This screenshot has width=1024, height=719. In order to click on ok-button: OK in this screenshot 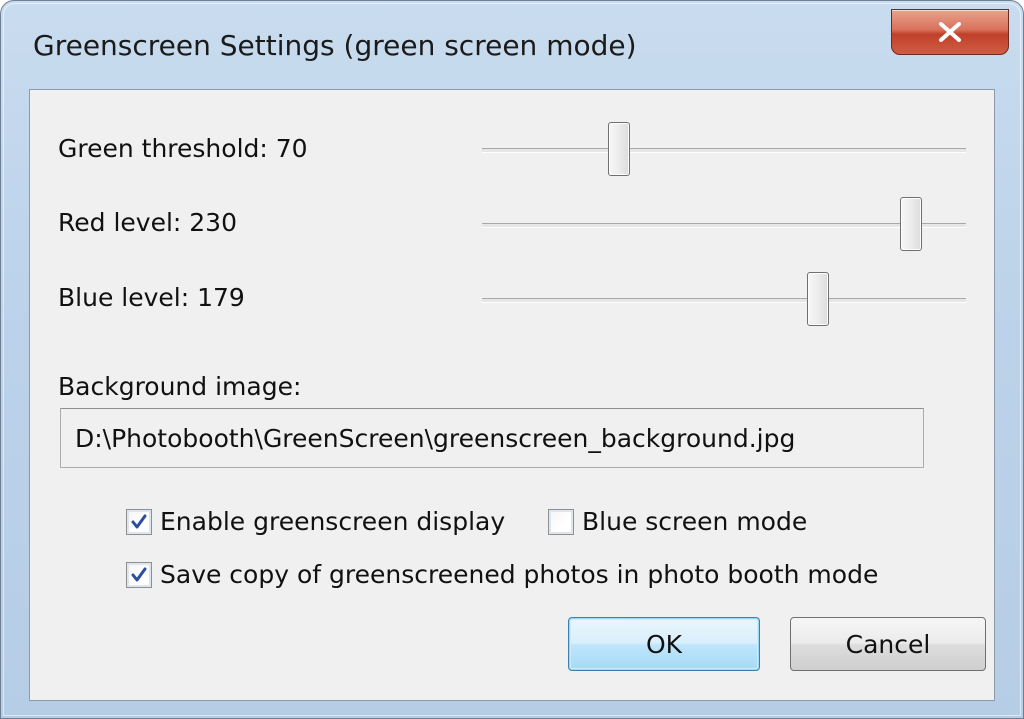, I will do `click(664, 644)`.